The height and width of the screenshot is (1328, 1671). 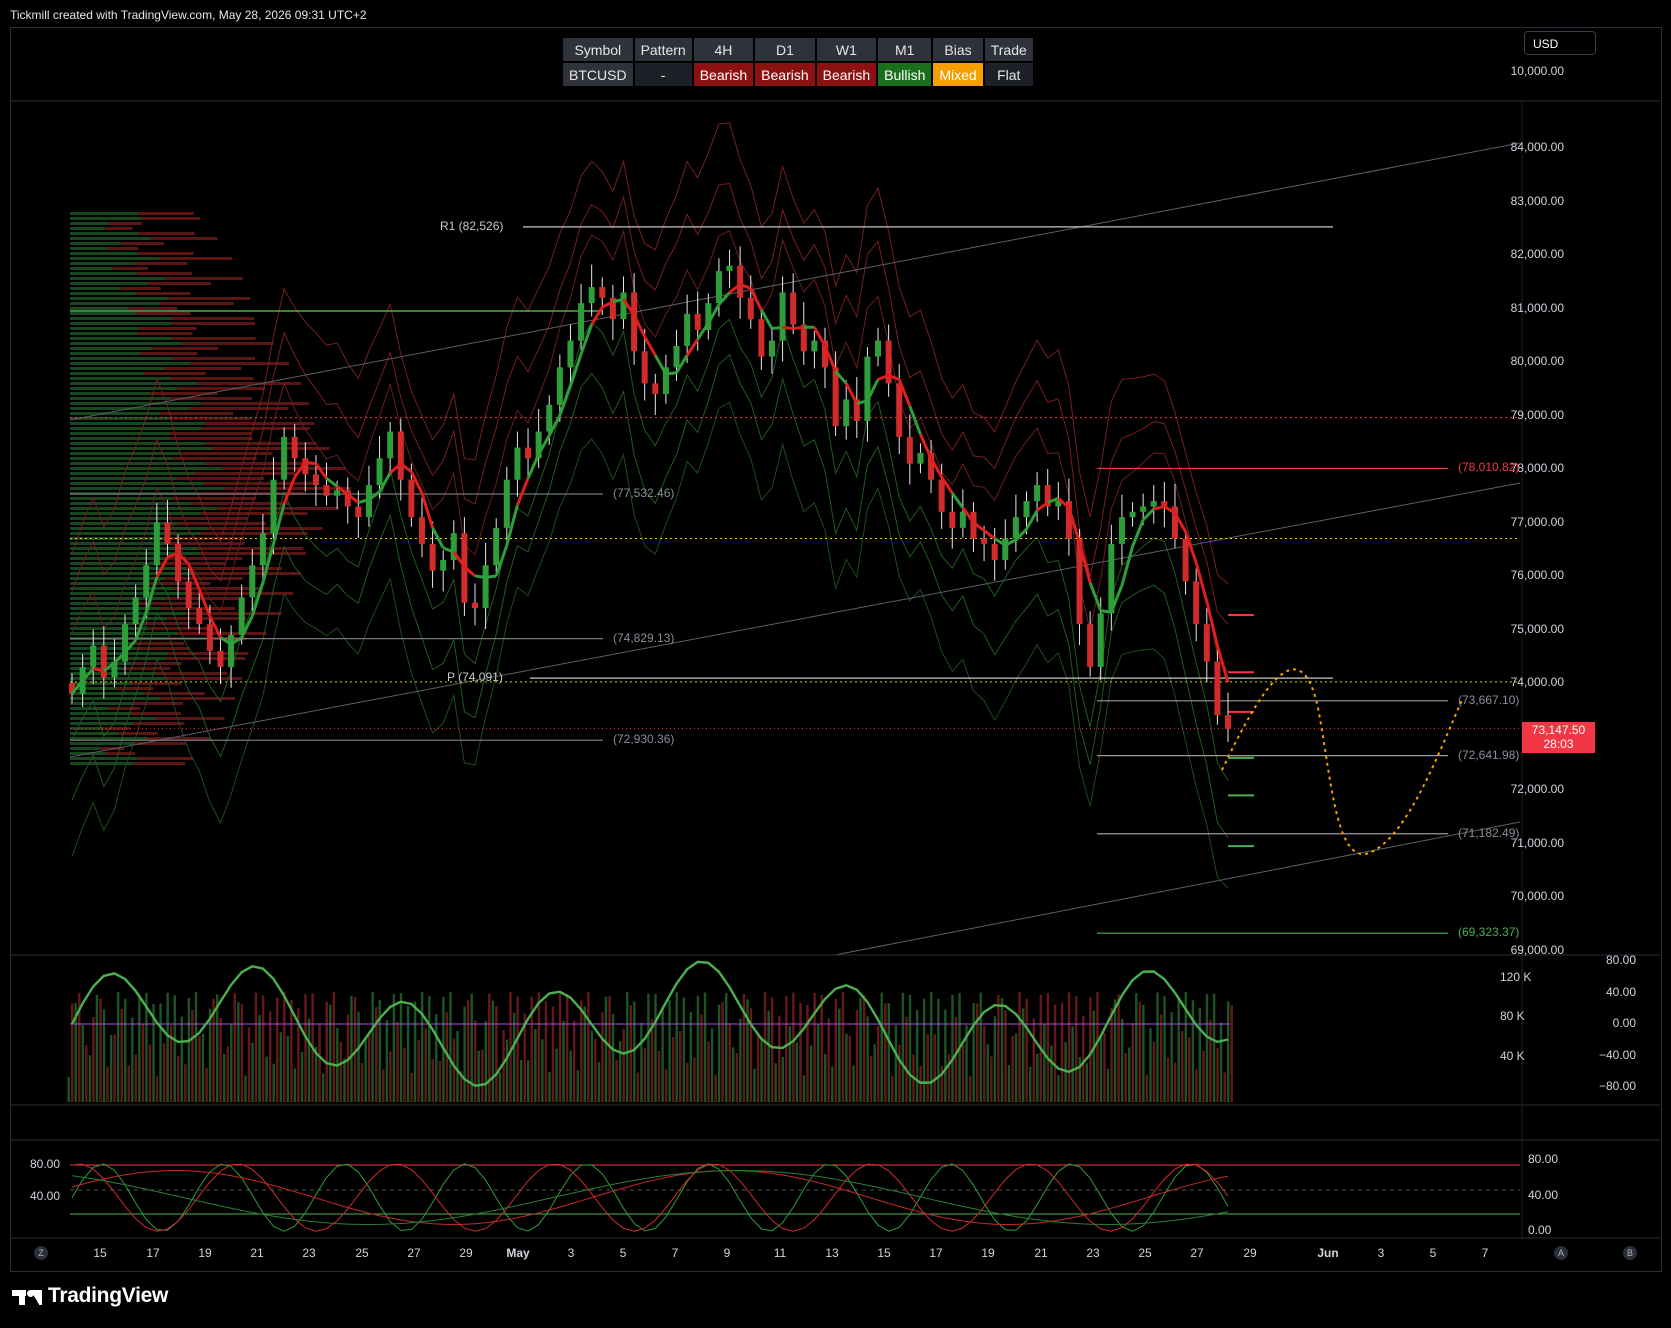 I want to click on signal-table-header: Symbol Pattern 4H D1 W1 M1 Bias Trade, so click(x=798, y=49).